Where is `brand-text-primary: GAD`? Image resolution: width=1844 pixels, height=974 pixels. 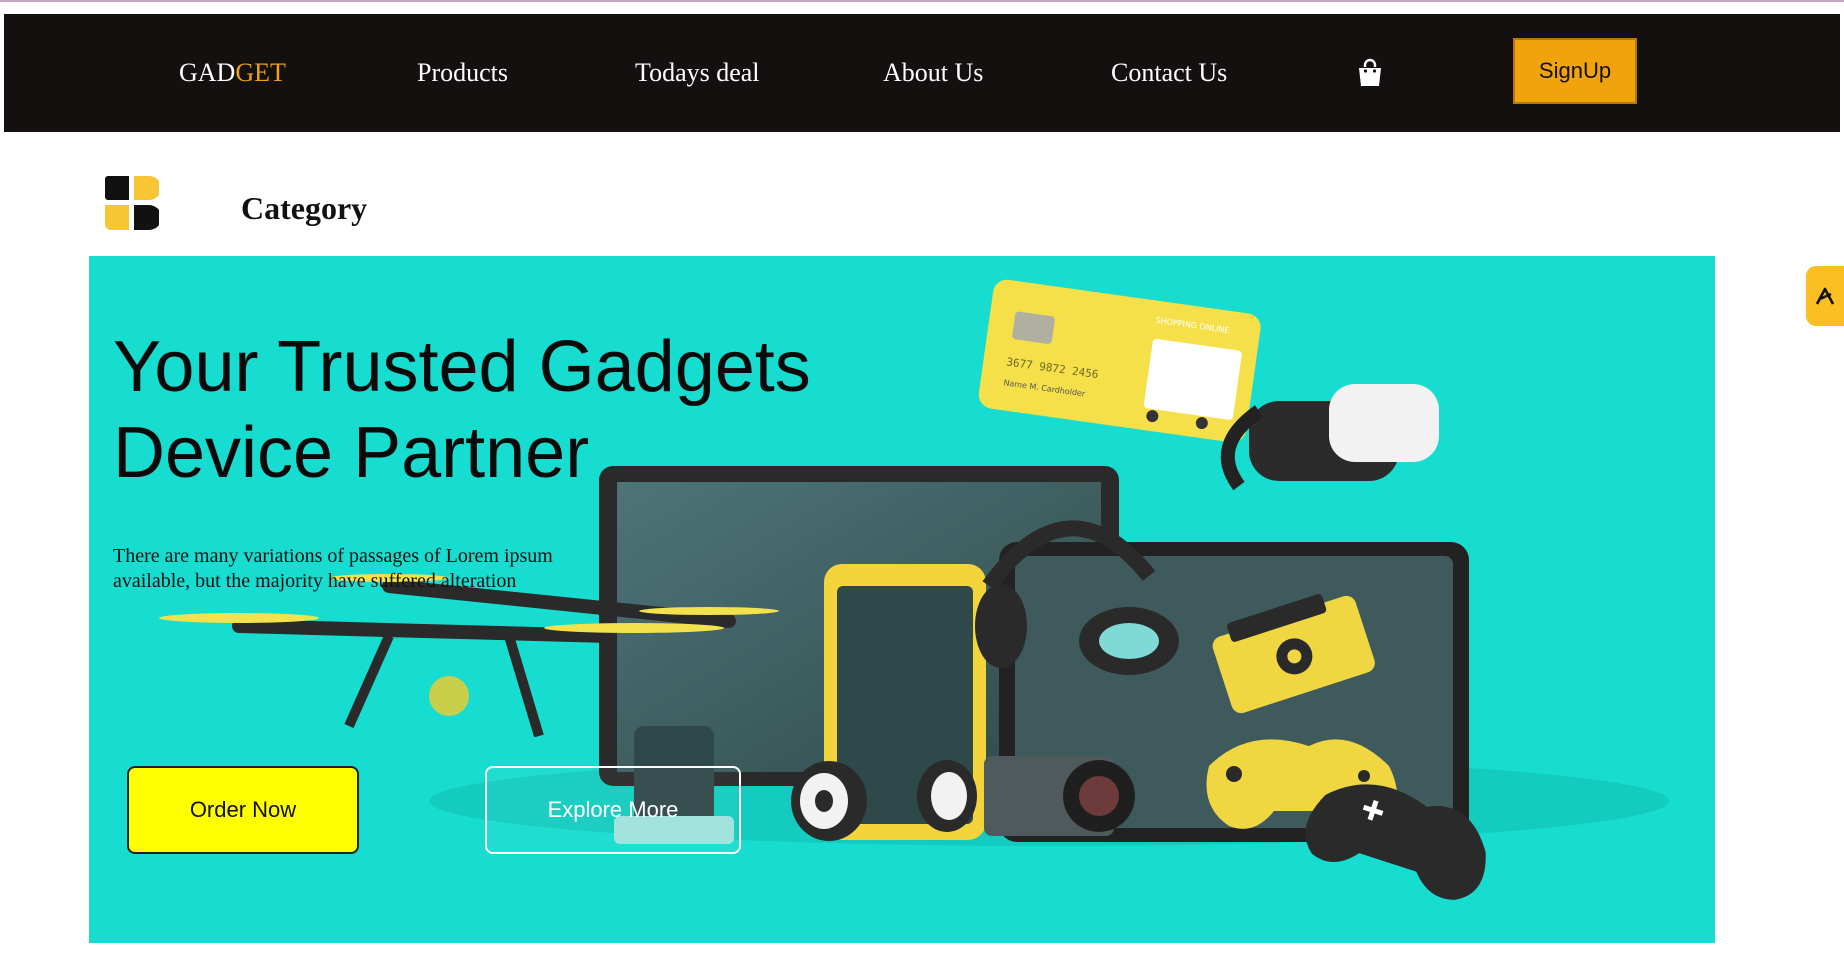 brand-text-primary: GAD is located at coordinates (207, 72).